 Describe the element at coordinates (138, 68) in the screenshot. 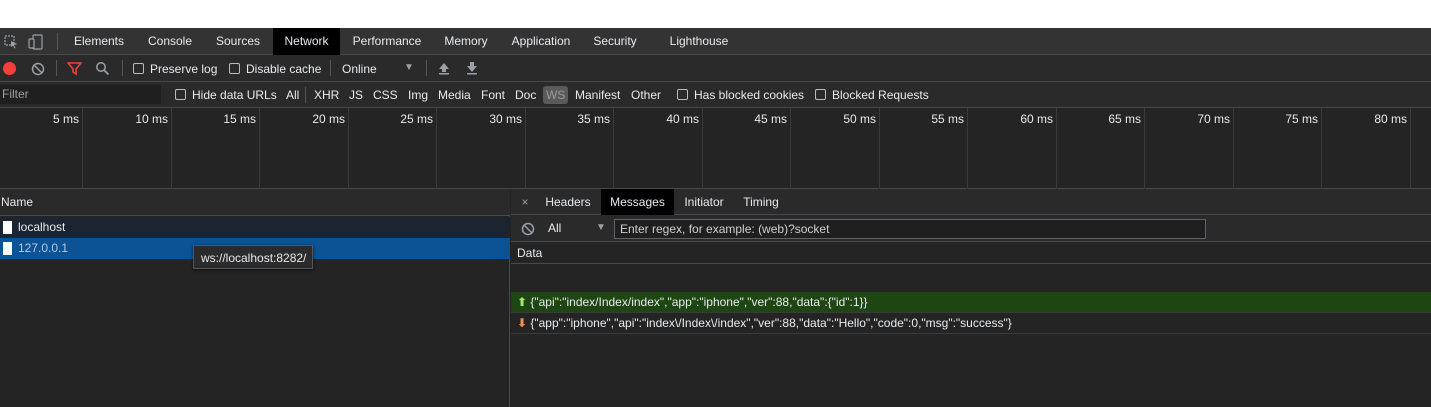

I see `preserve-log-checkbox` at that location.